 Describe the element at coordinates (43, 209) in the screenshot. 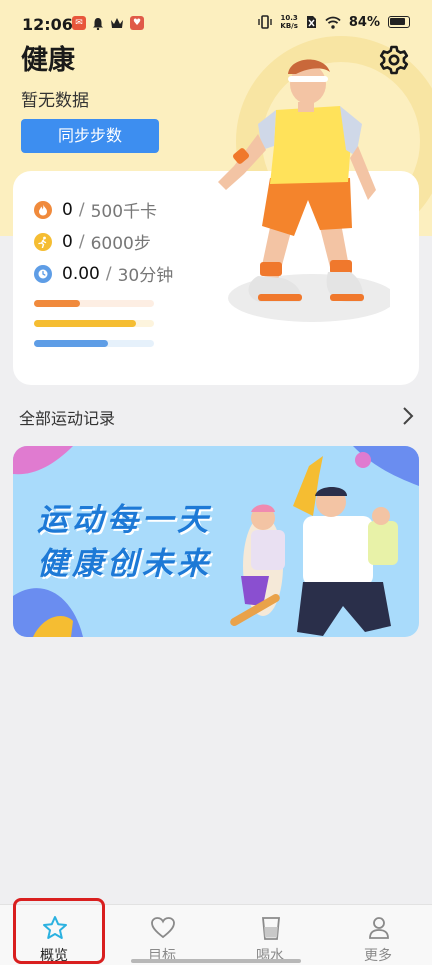

I see `flame-icon` at that location.